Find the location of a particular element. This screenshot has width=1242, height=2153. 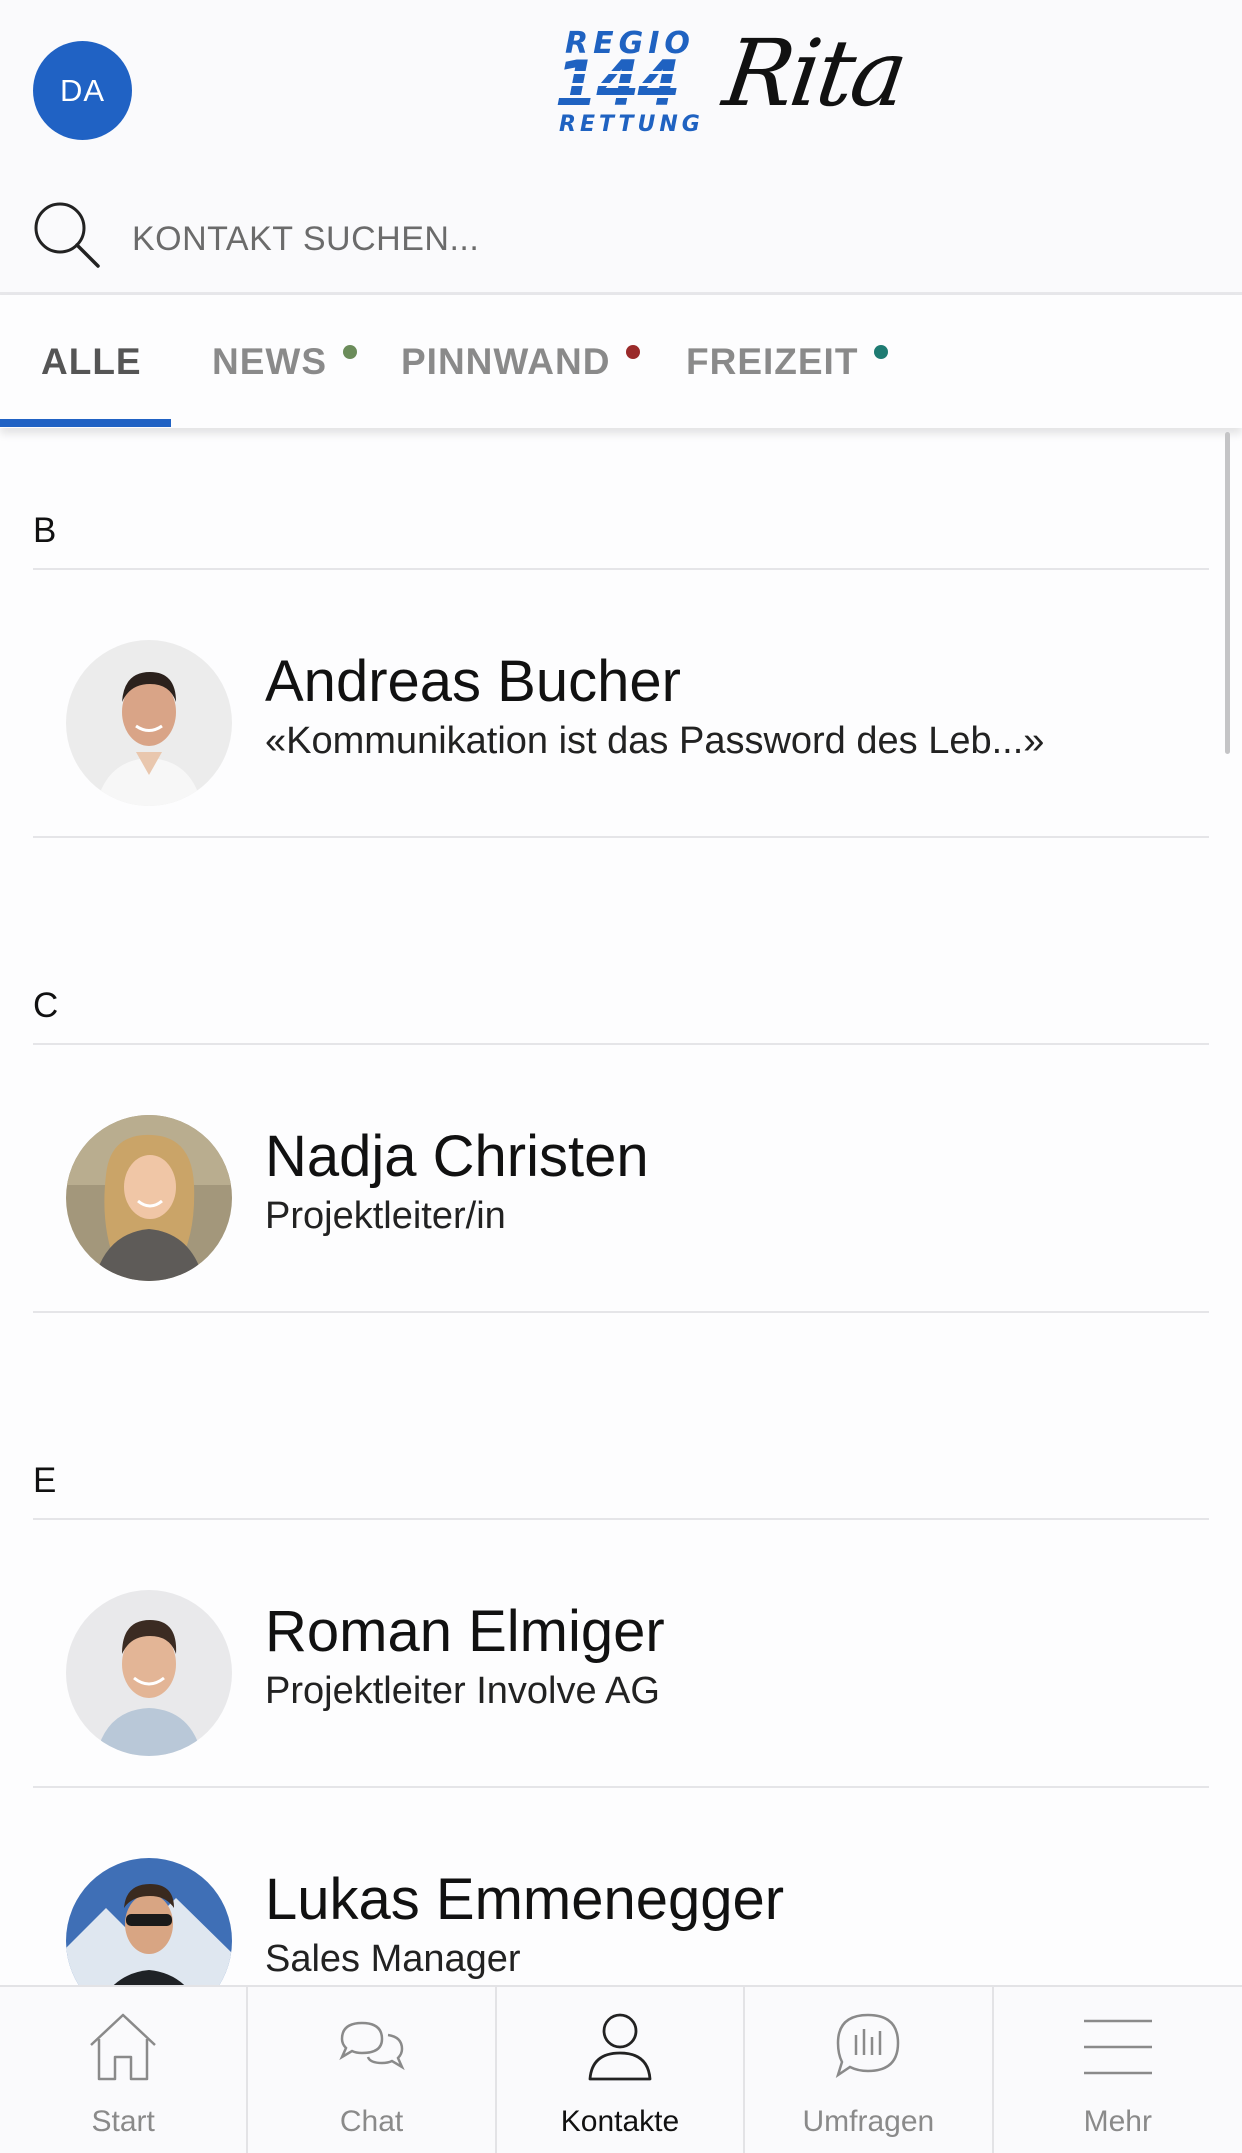

avatar-initials: DA is located at coordinates (82, 90).